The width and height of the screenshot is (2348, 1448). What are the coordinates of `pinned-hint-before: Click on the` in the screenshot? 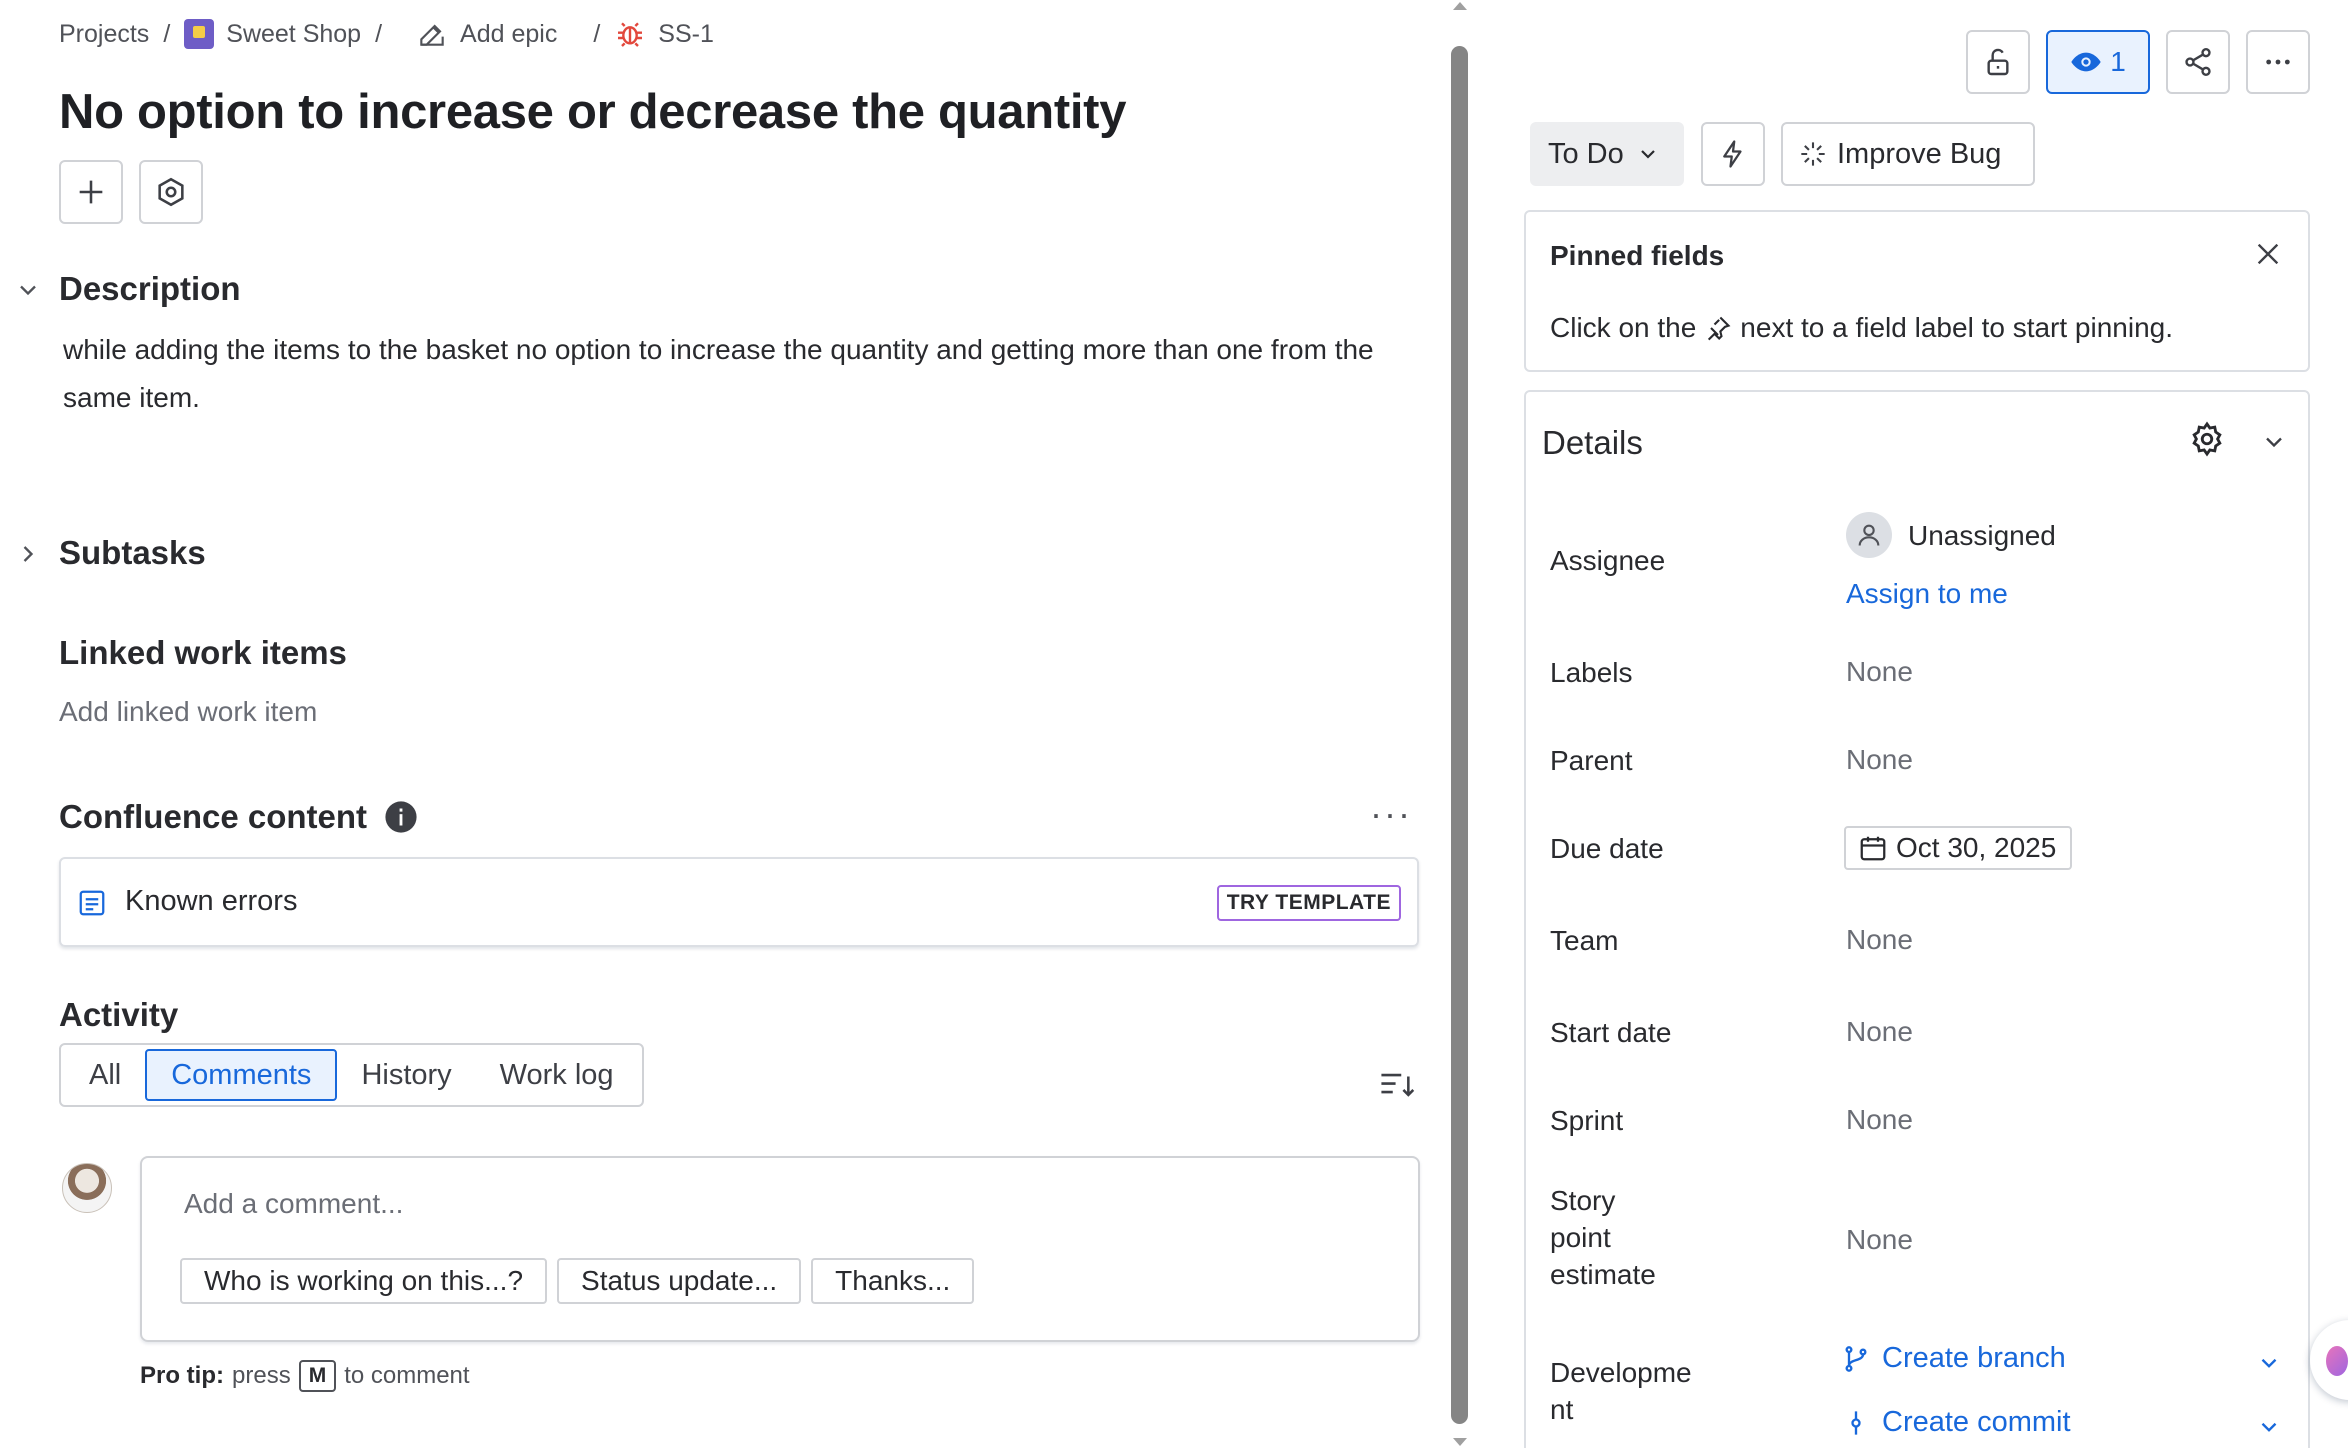 It's located at (1623, 327).